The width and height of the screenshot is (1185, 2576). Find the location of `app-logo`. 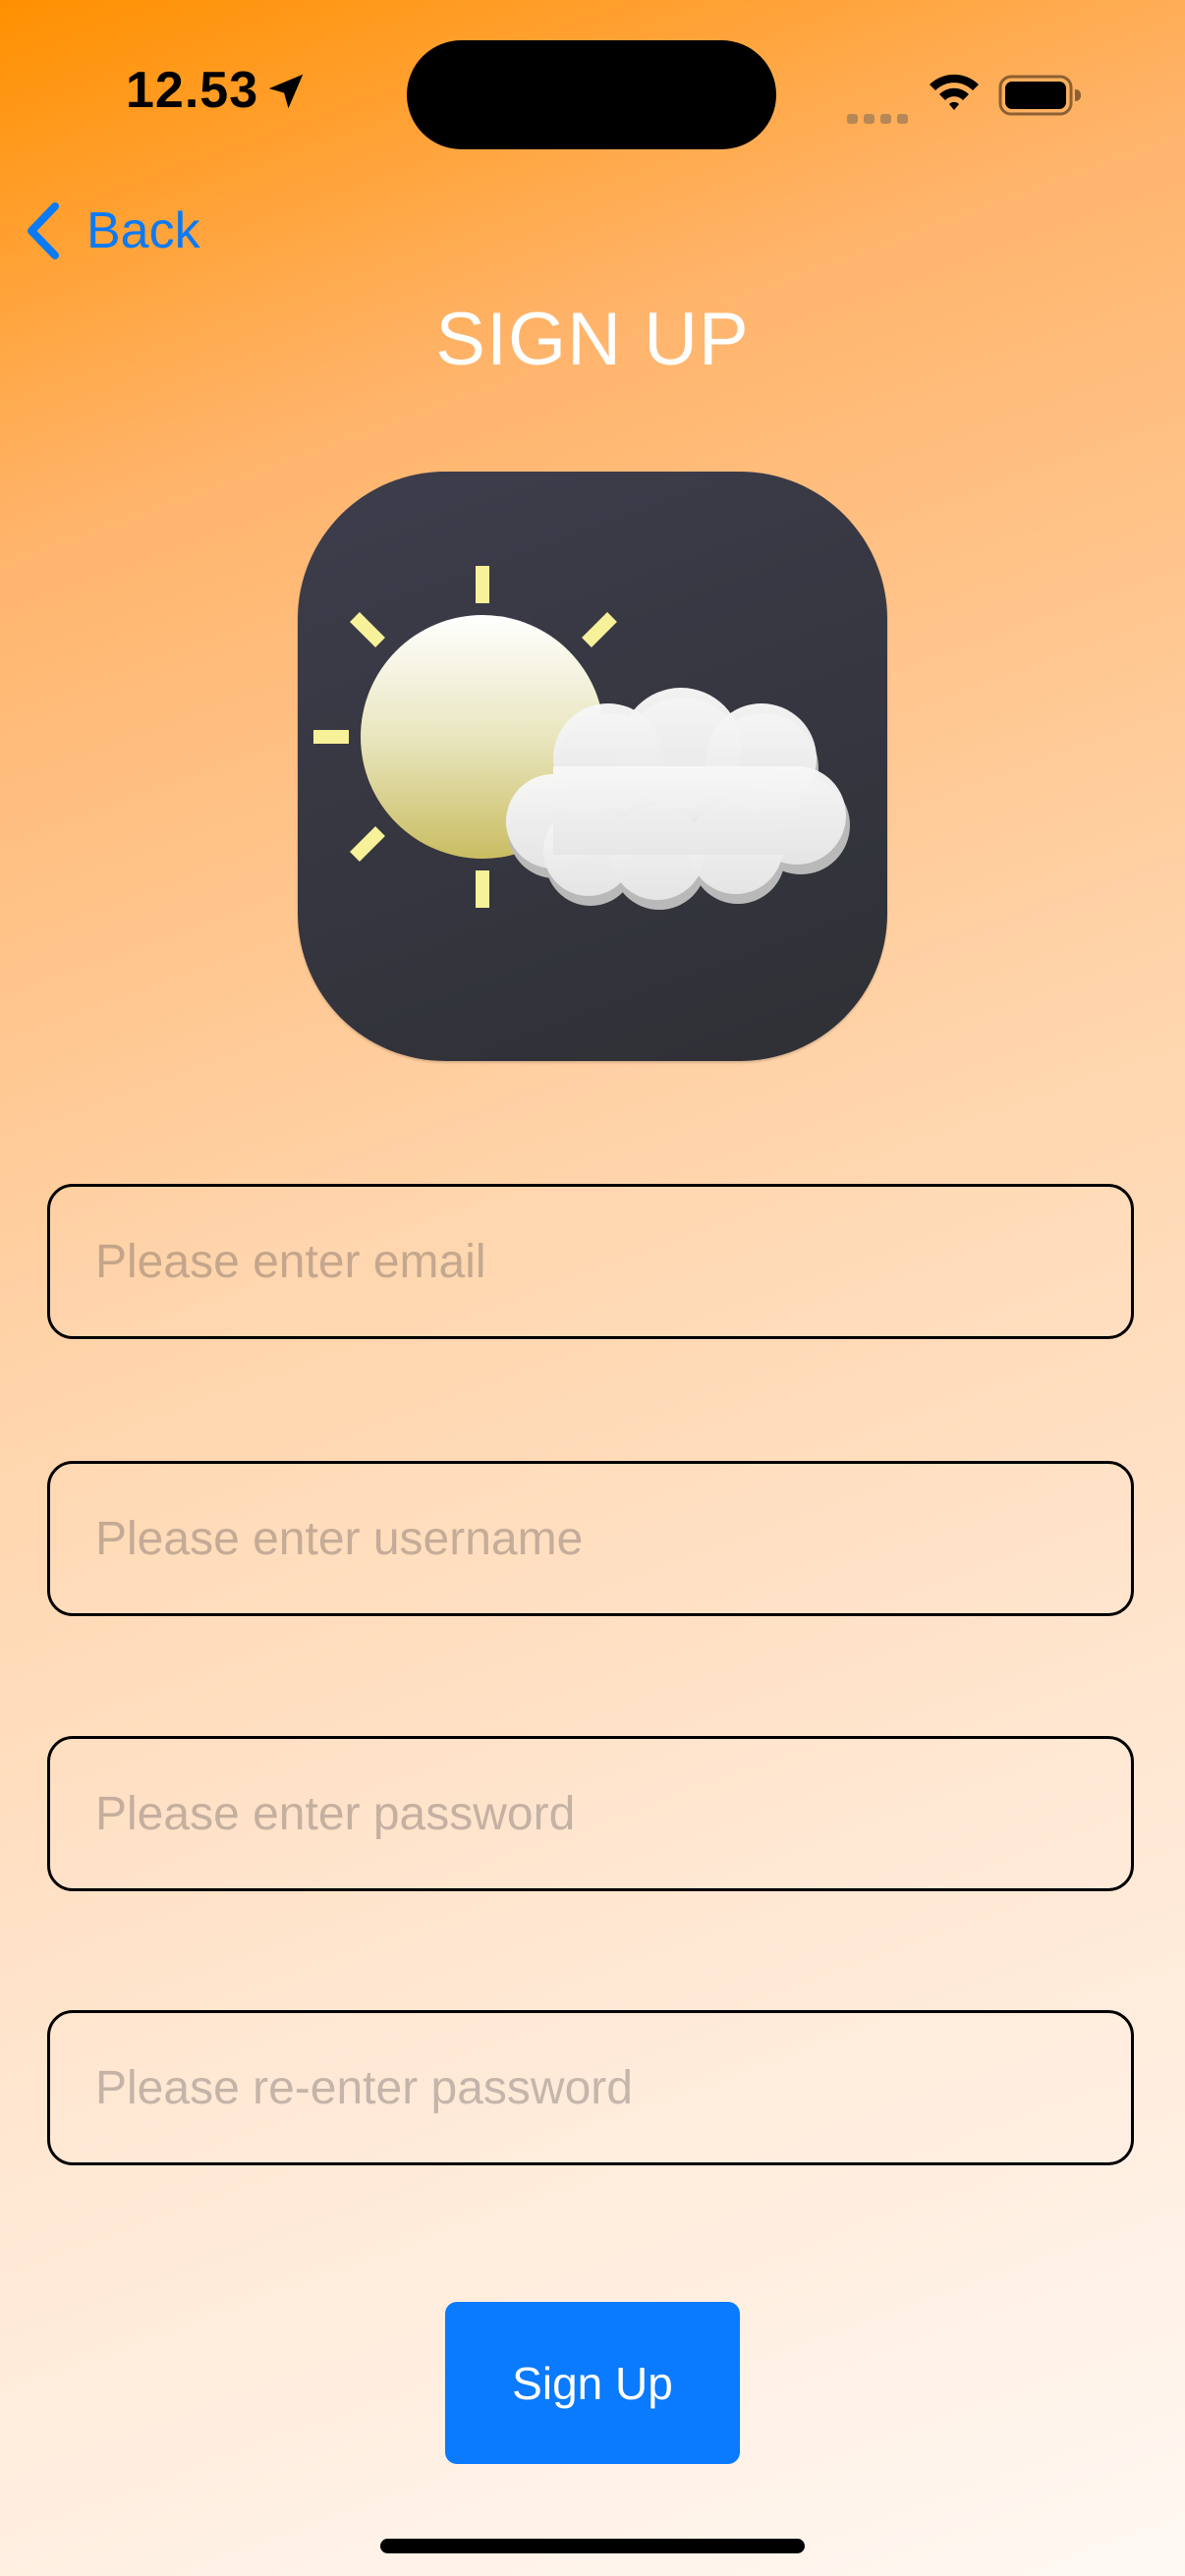

app-logo is located at coordinates (592, 766).